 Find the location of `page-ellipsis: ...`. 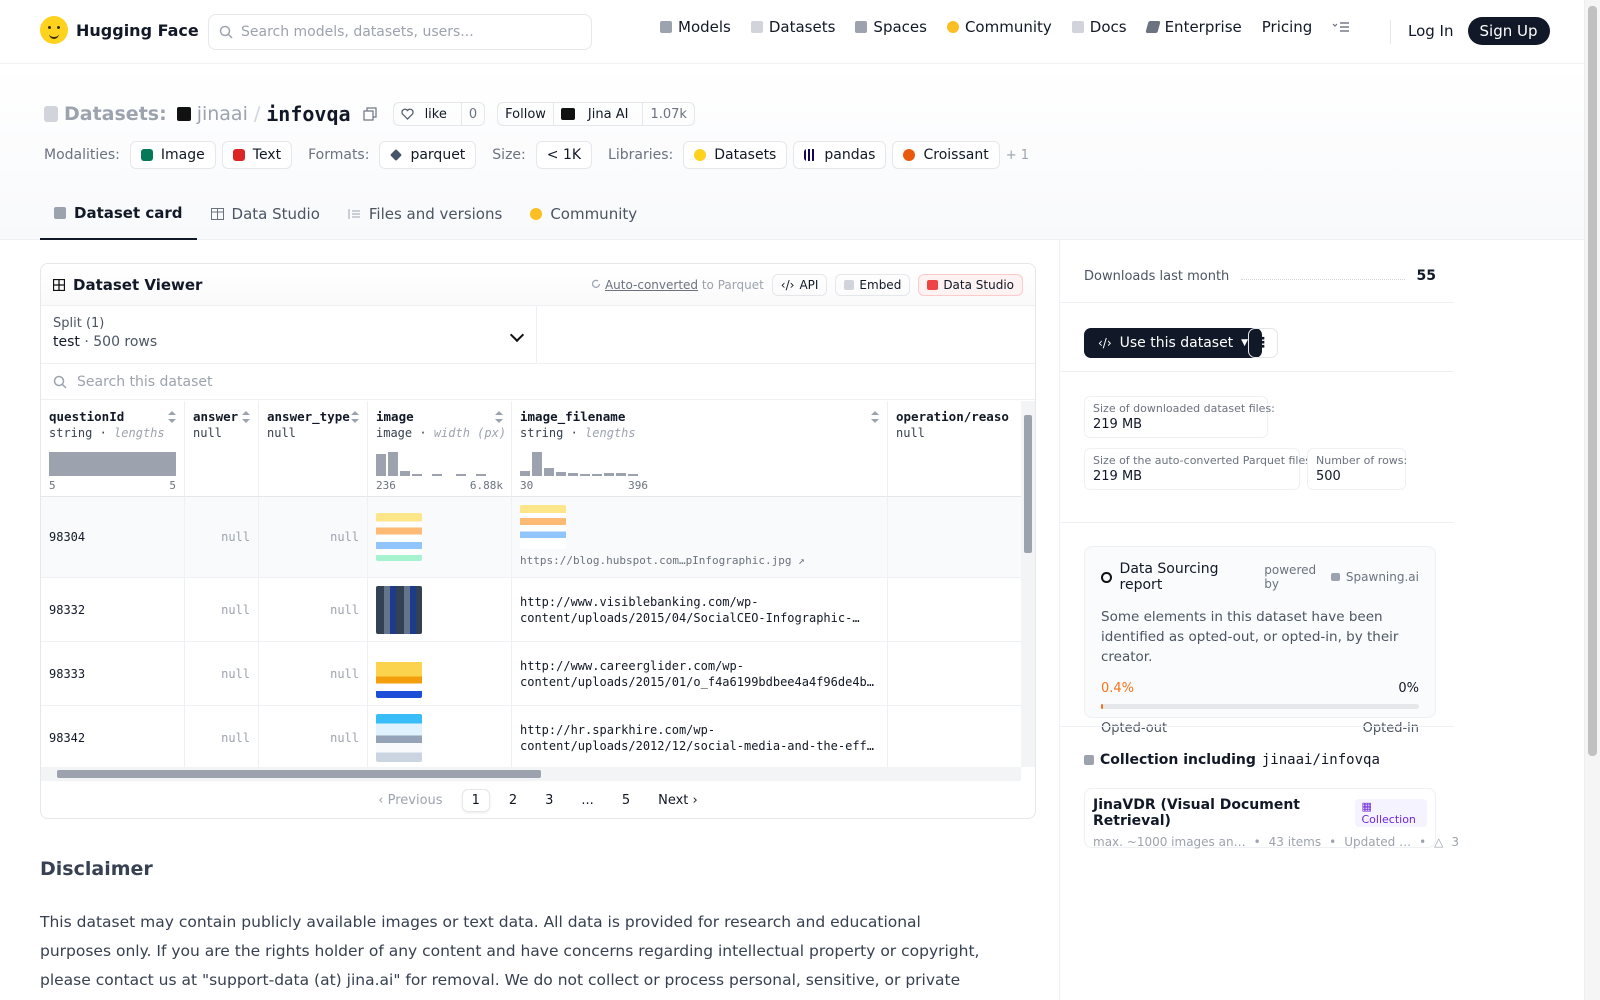

page-ellipsis: ... is located at coordinates (587, 800).